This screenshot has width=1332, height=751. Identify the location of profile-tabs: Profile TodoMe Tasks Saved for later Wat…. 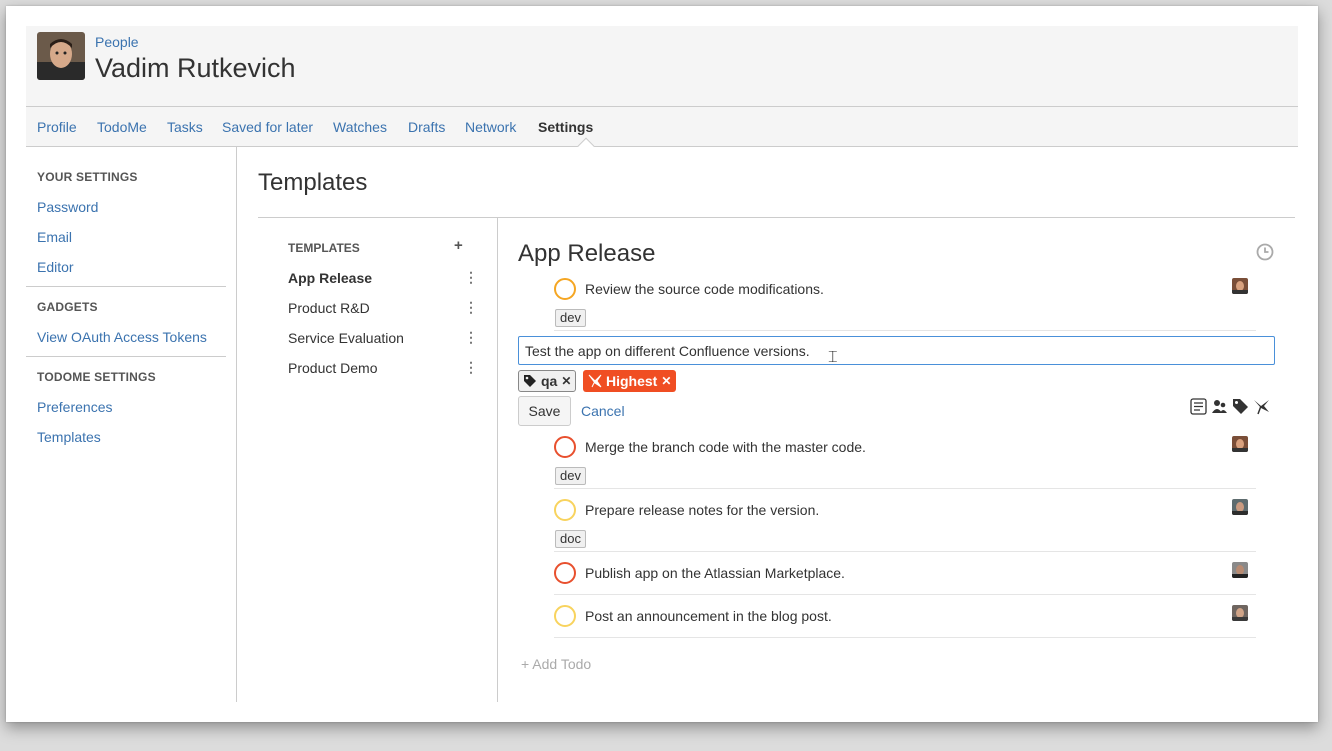
(662, 131).